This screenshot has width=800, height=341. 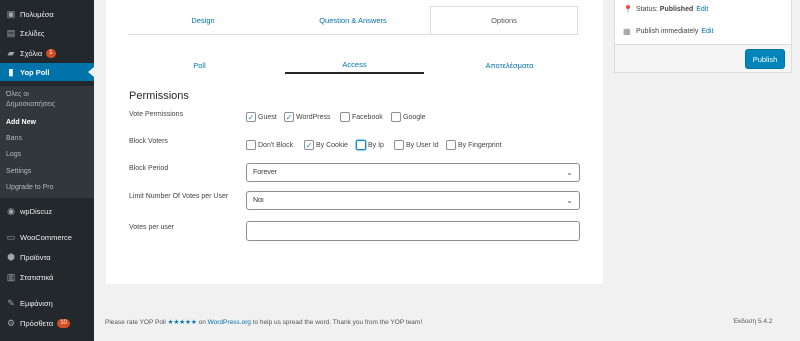 I want to click on status-row: 📍 Status: Published Edit, so click(x=665, y=9).